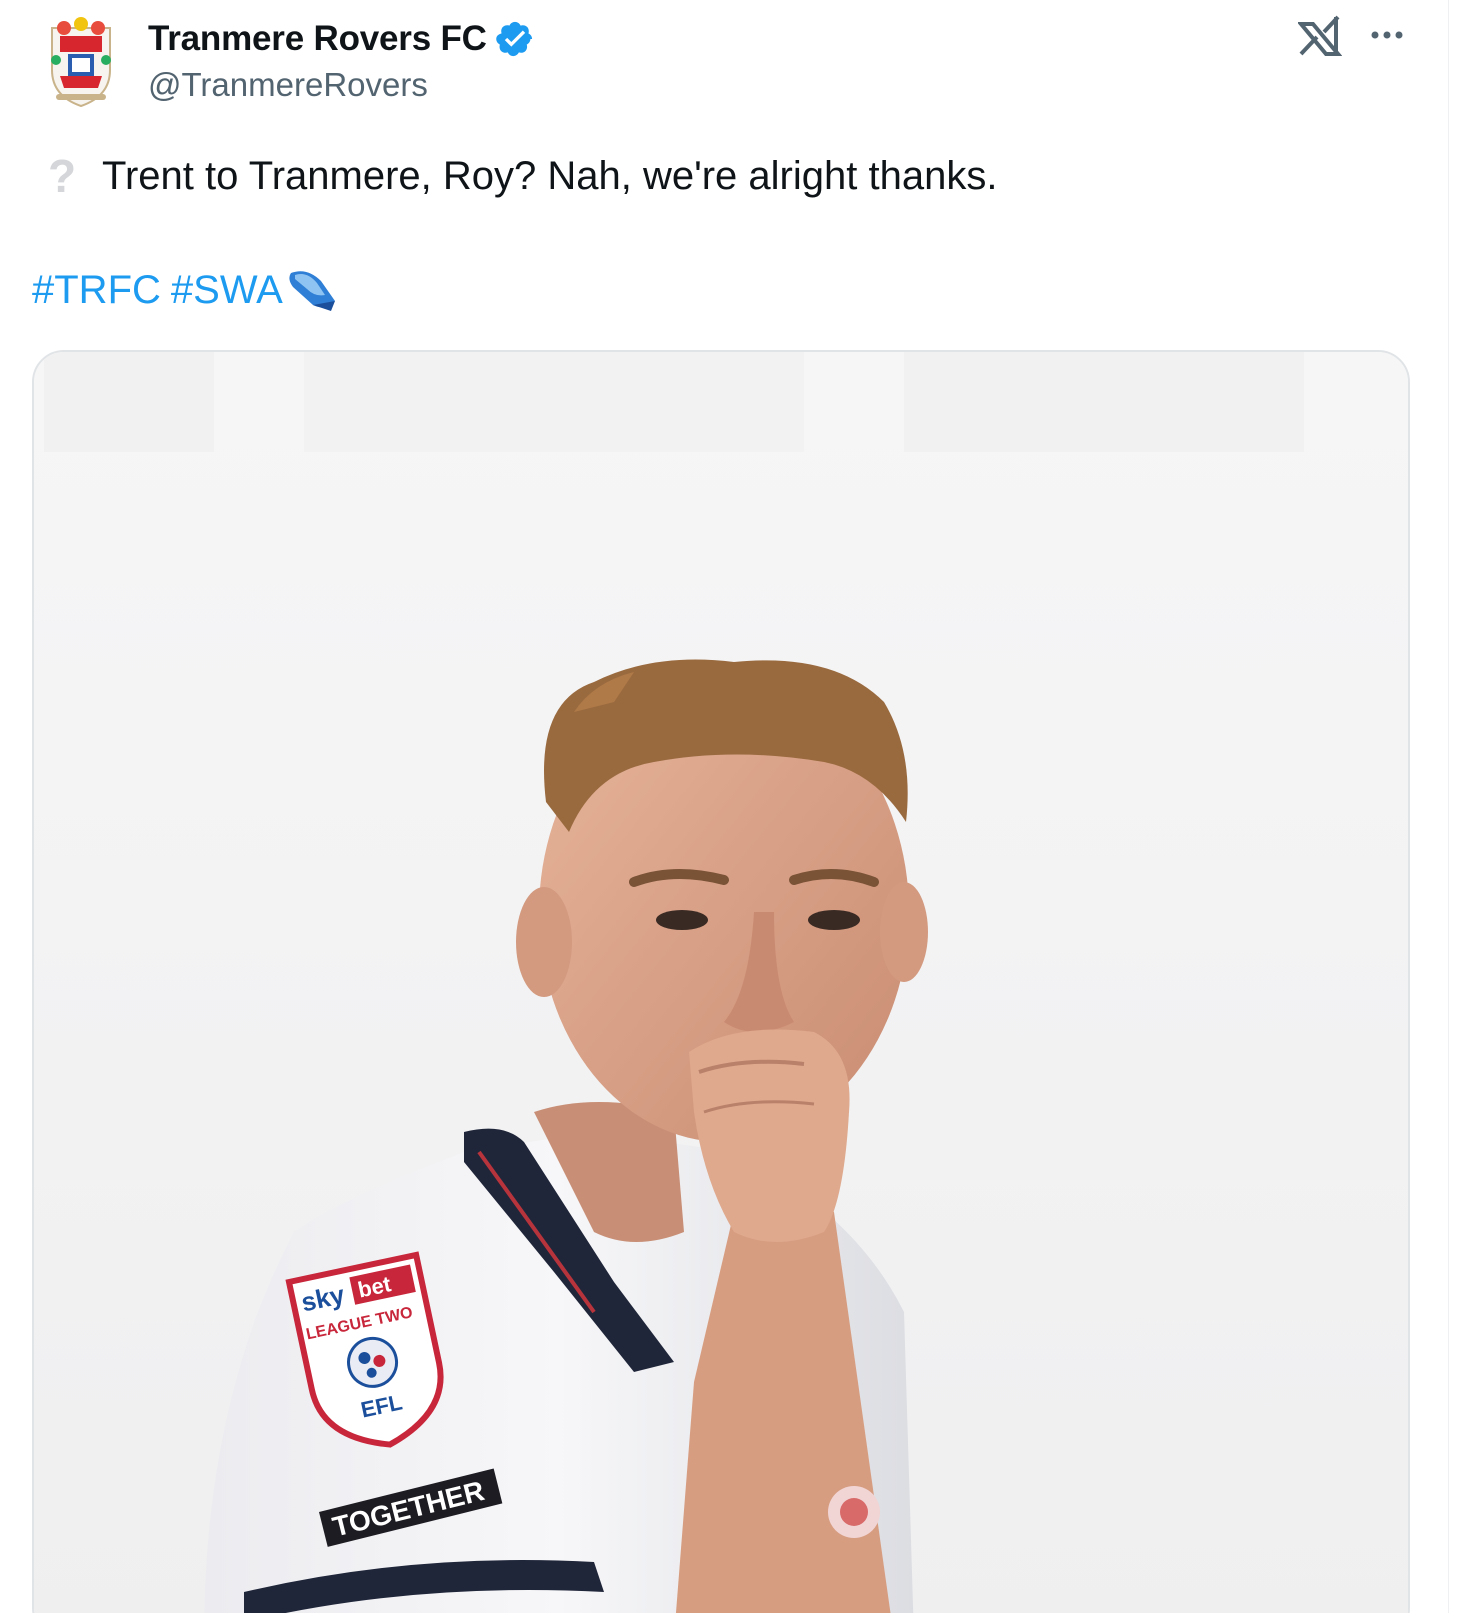  Describe the element at coordinates (1448, 806) in the screenshot. I see `divider` at that location.